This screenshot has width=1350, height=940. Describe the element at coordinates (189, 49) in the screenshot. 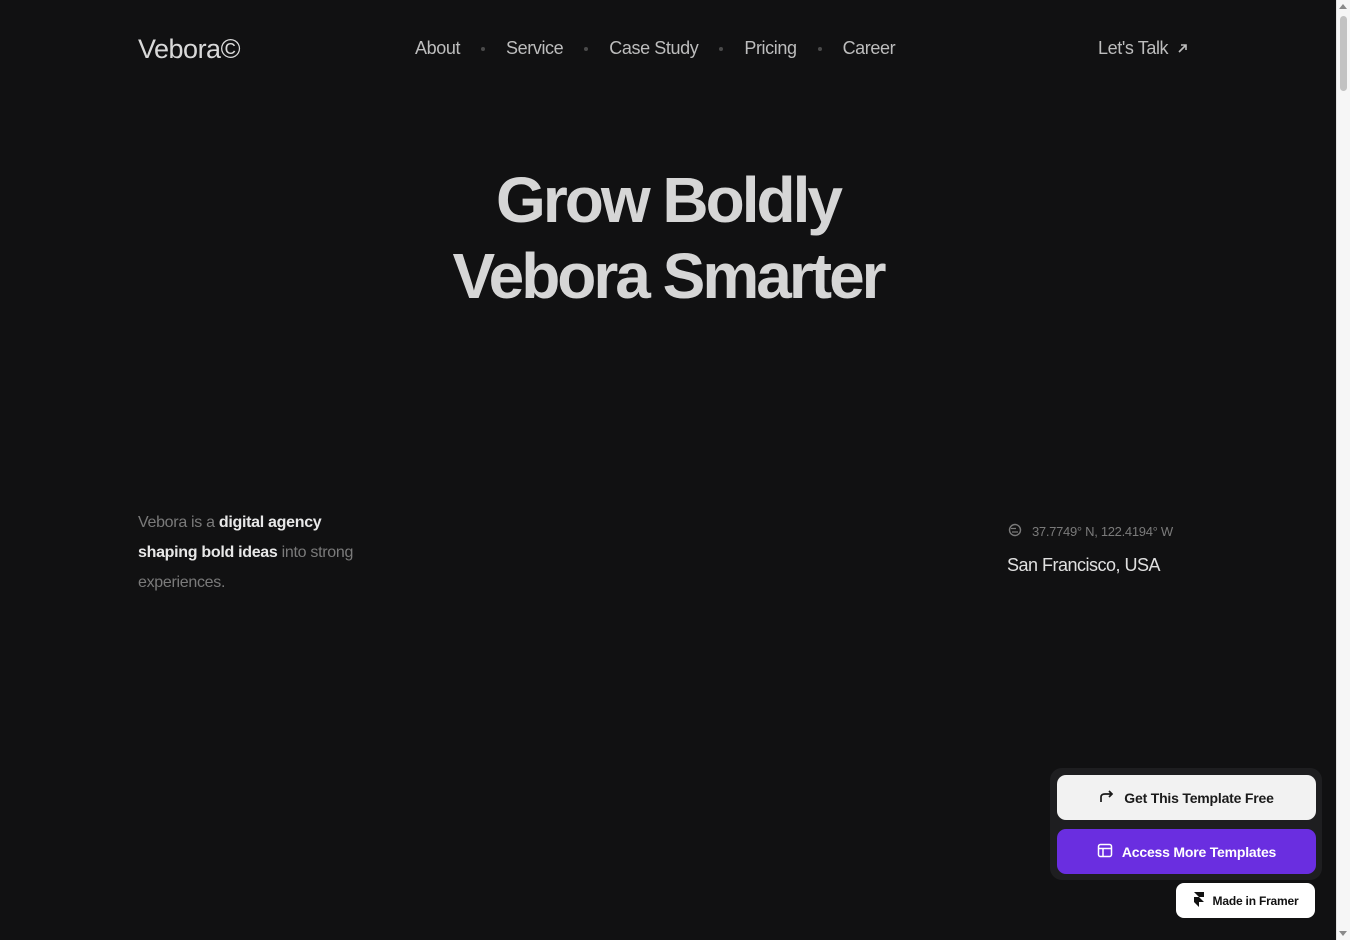

I see `brand-logo: Vebora©` at that location.